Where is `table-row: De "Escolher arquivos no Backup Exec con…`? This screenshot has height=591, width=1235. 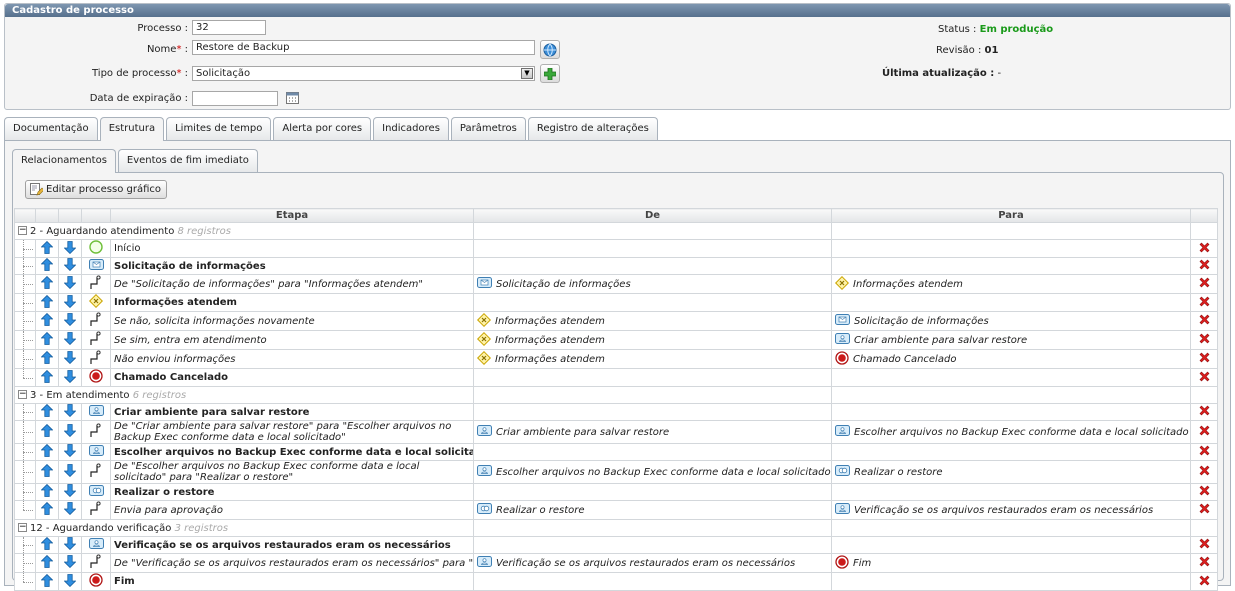 table-row: De "Escolher arquivos no Backup Exec con… is located at coordinates (616, 472).